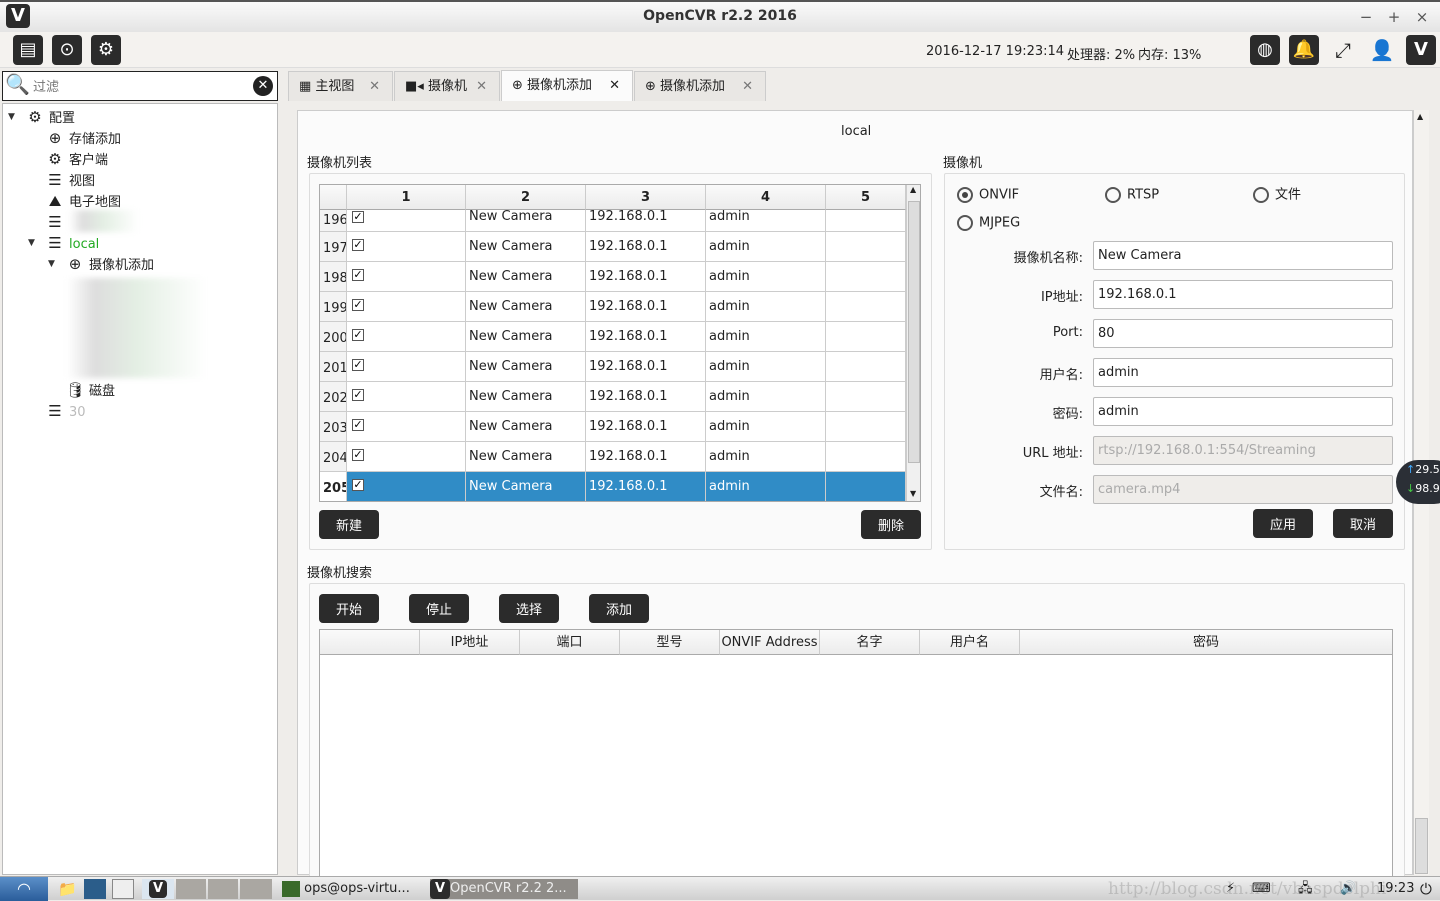 Image resolution: width=1440 pixels, height=901 pixels. What do you see at coordinates (470, 642) in the screenshot?
I see `column-header: IP地址` at bounding box center [470, 642].